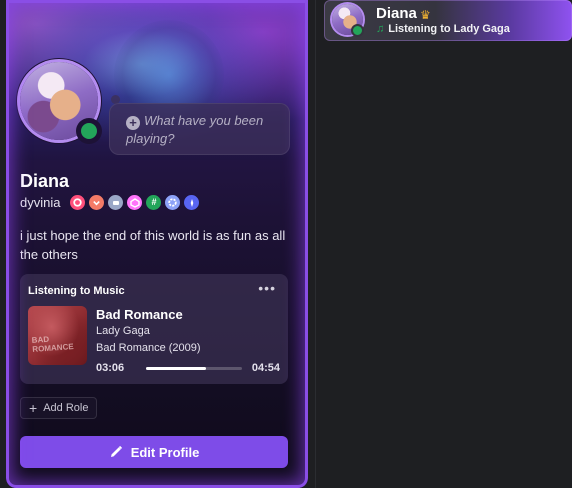  I want to click on album-art: BAD ROMANCE, so click(57, 335).